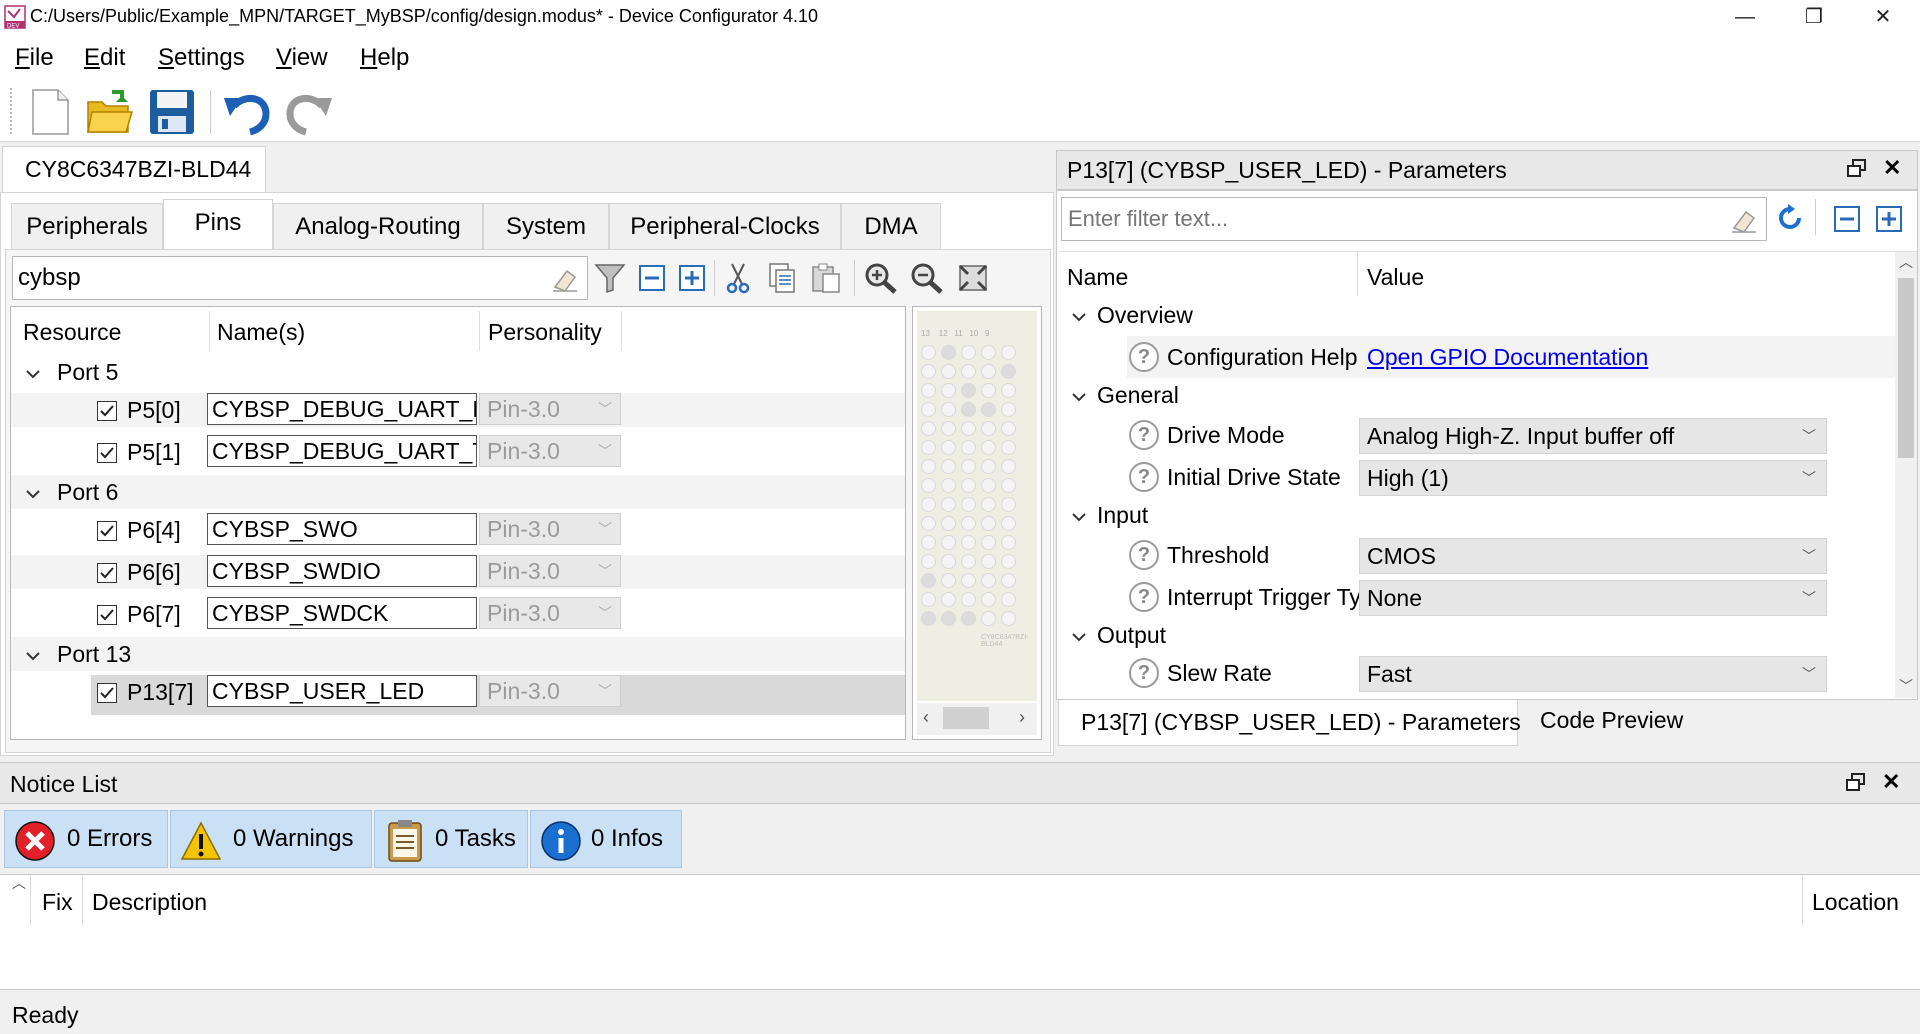 The width and height of the screenshot is (1920, 1034). I want to click on close-panel-icon: ✕, so click(1892, 168).